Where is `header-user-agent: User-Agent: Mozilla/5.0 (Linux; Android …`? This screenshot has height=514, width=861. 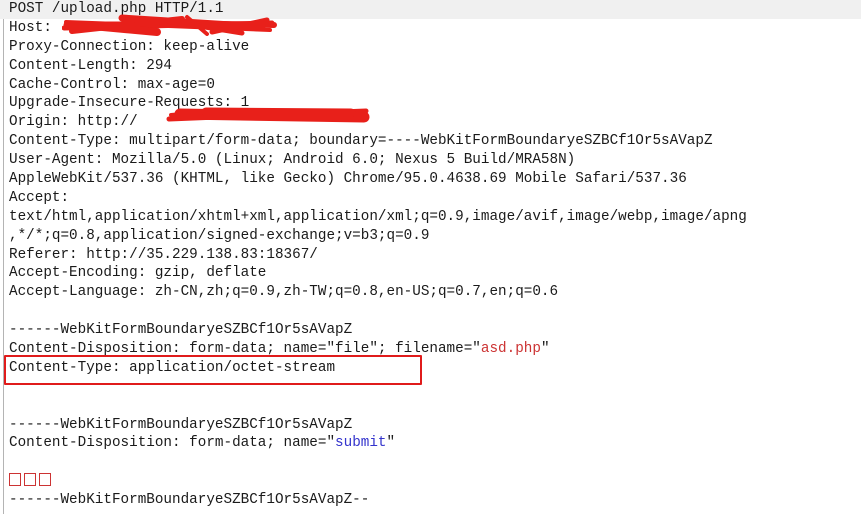
header-user-agent: User-Agent: Mozilla/5.0 (Linux; Android … is located at coordinates (292, 160).